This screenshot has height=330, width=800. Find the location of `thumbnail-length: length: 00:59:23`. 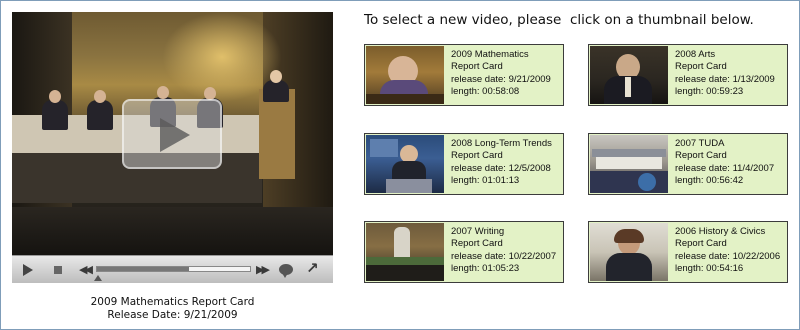

thumbnail-length: length: 00:59:23 is located at coordinates (709, 92).